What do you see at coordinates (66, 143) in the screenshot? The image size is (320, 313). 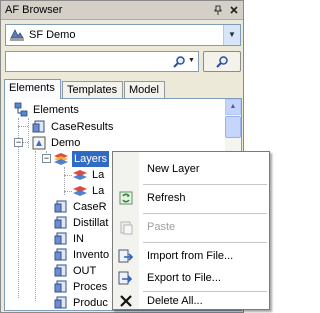 I see `tree-item-label: Demo` at bounding box center [66, 143].